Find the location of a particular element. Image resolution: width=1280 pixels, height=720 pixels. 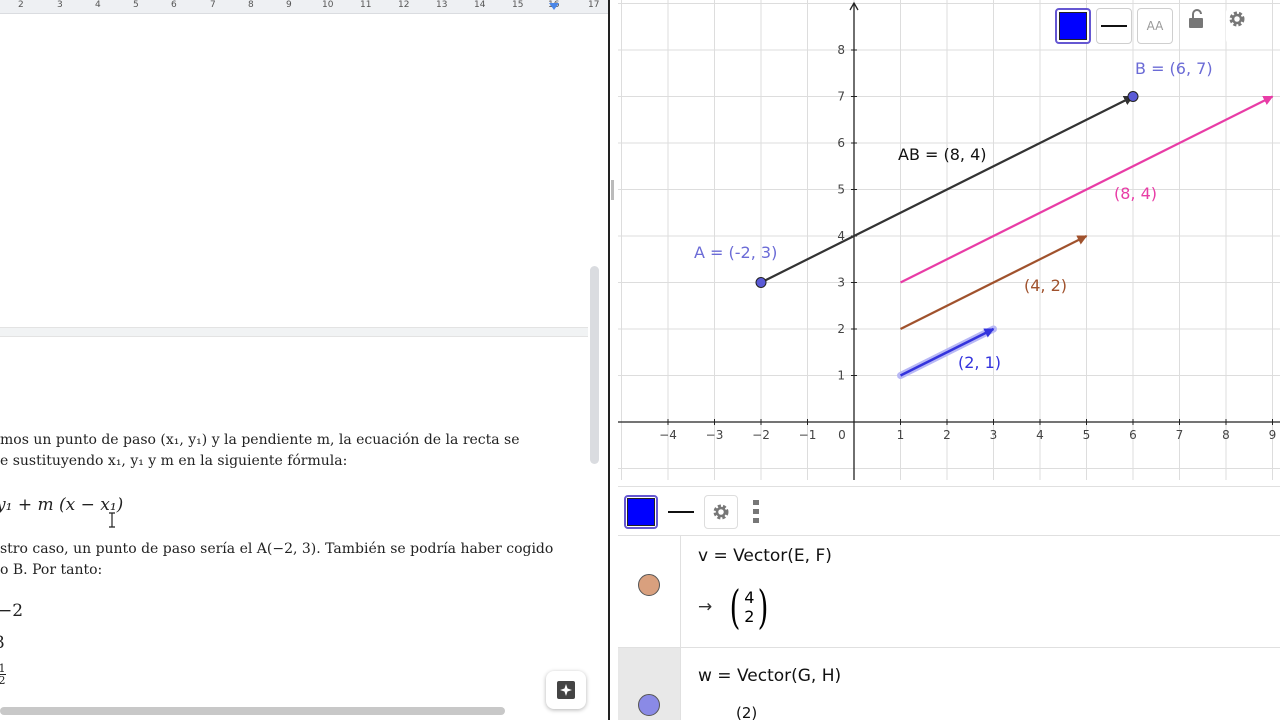

x-tick-label: 9 is located at coordinates (1273, 435).